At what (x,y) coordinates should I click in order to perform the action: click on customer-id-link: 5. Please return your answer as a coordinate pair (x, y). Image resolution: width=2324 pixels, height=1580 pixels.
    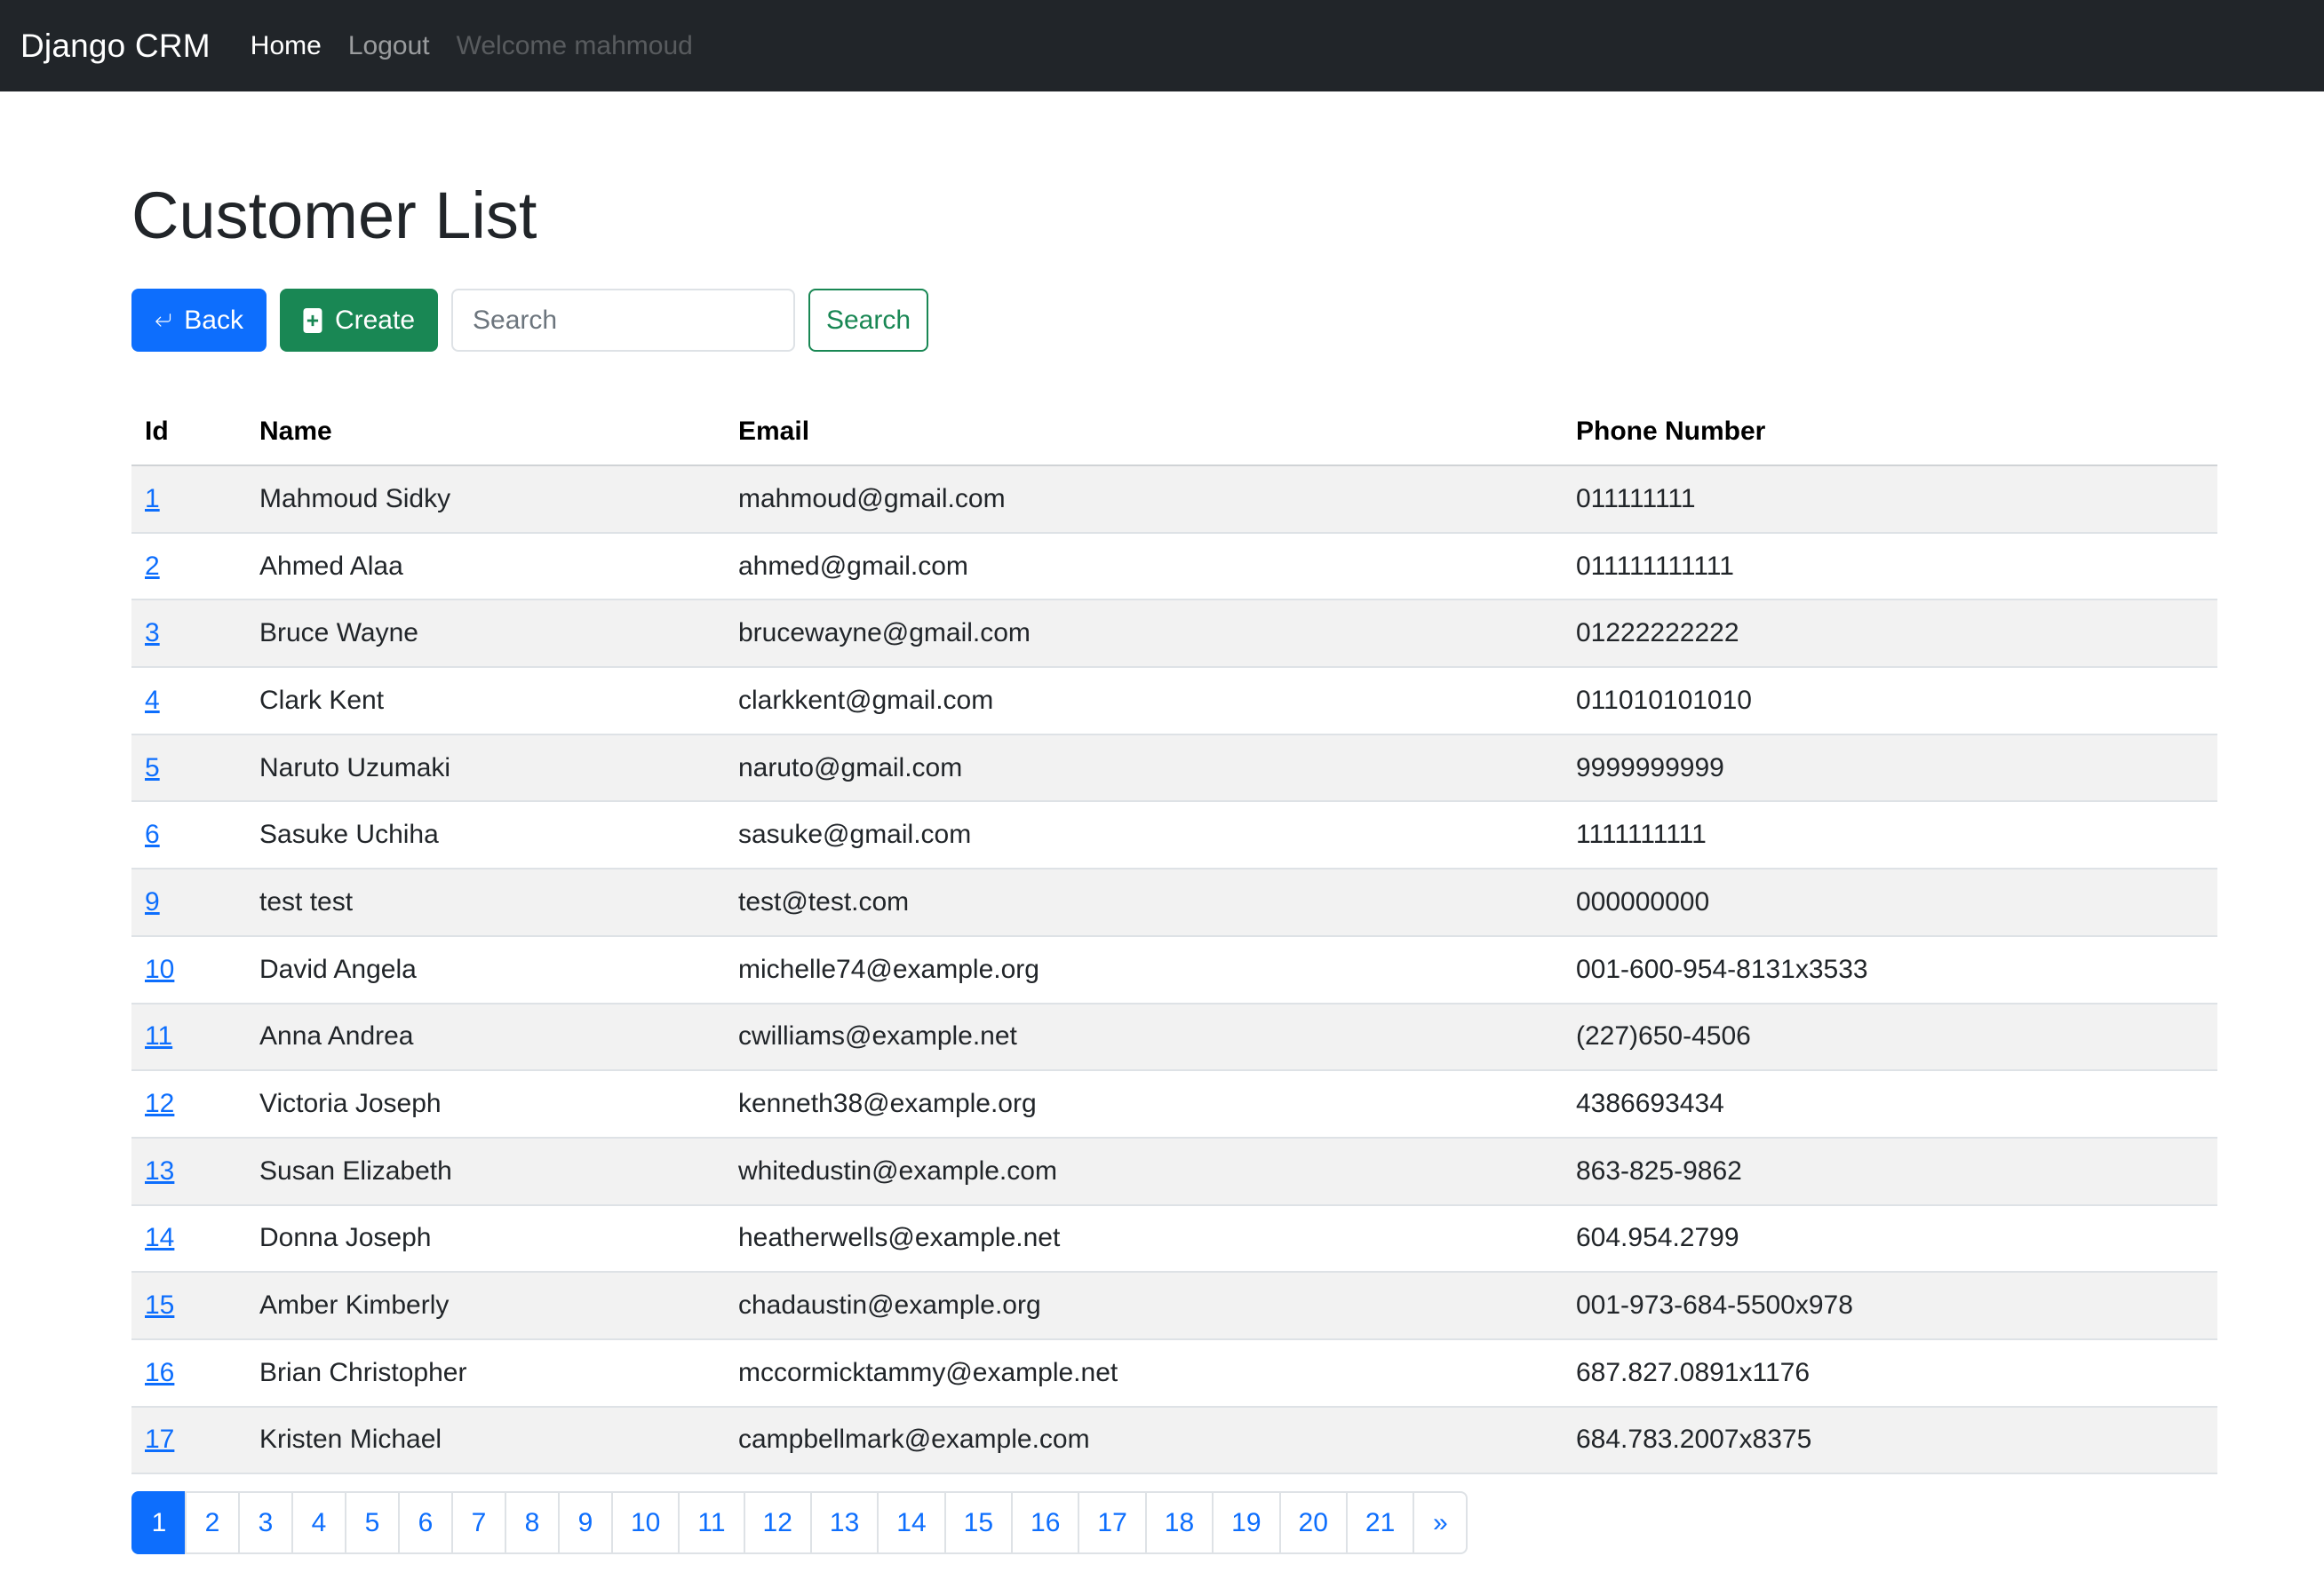
    Looking at the image, I should click on (152, 767).